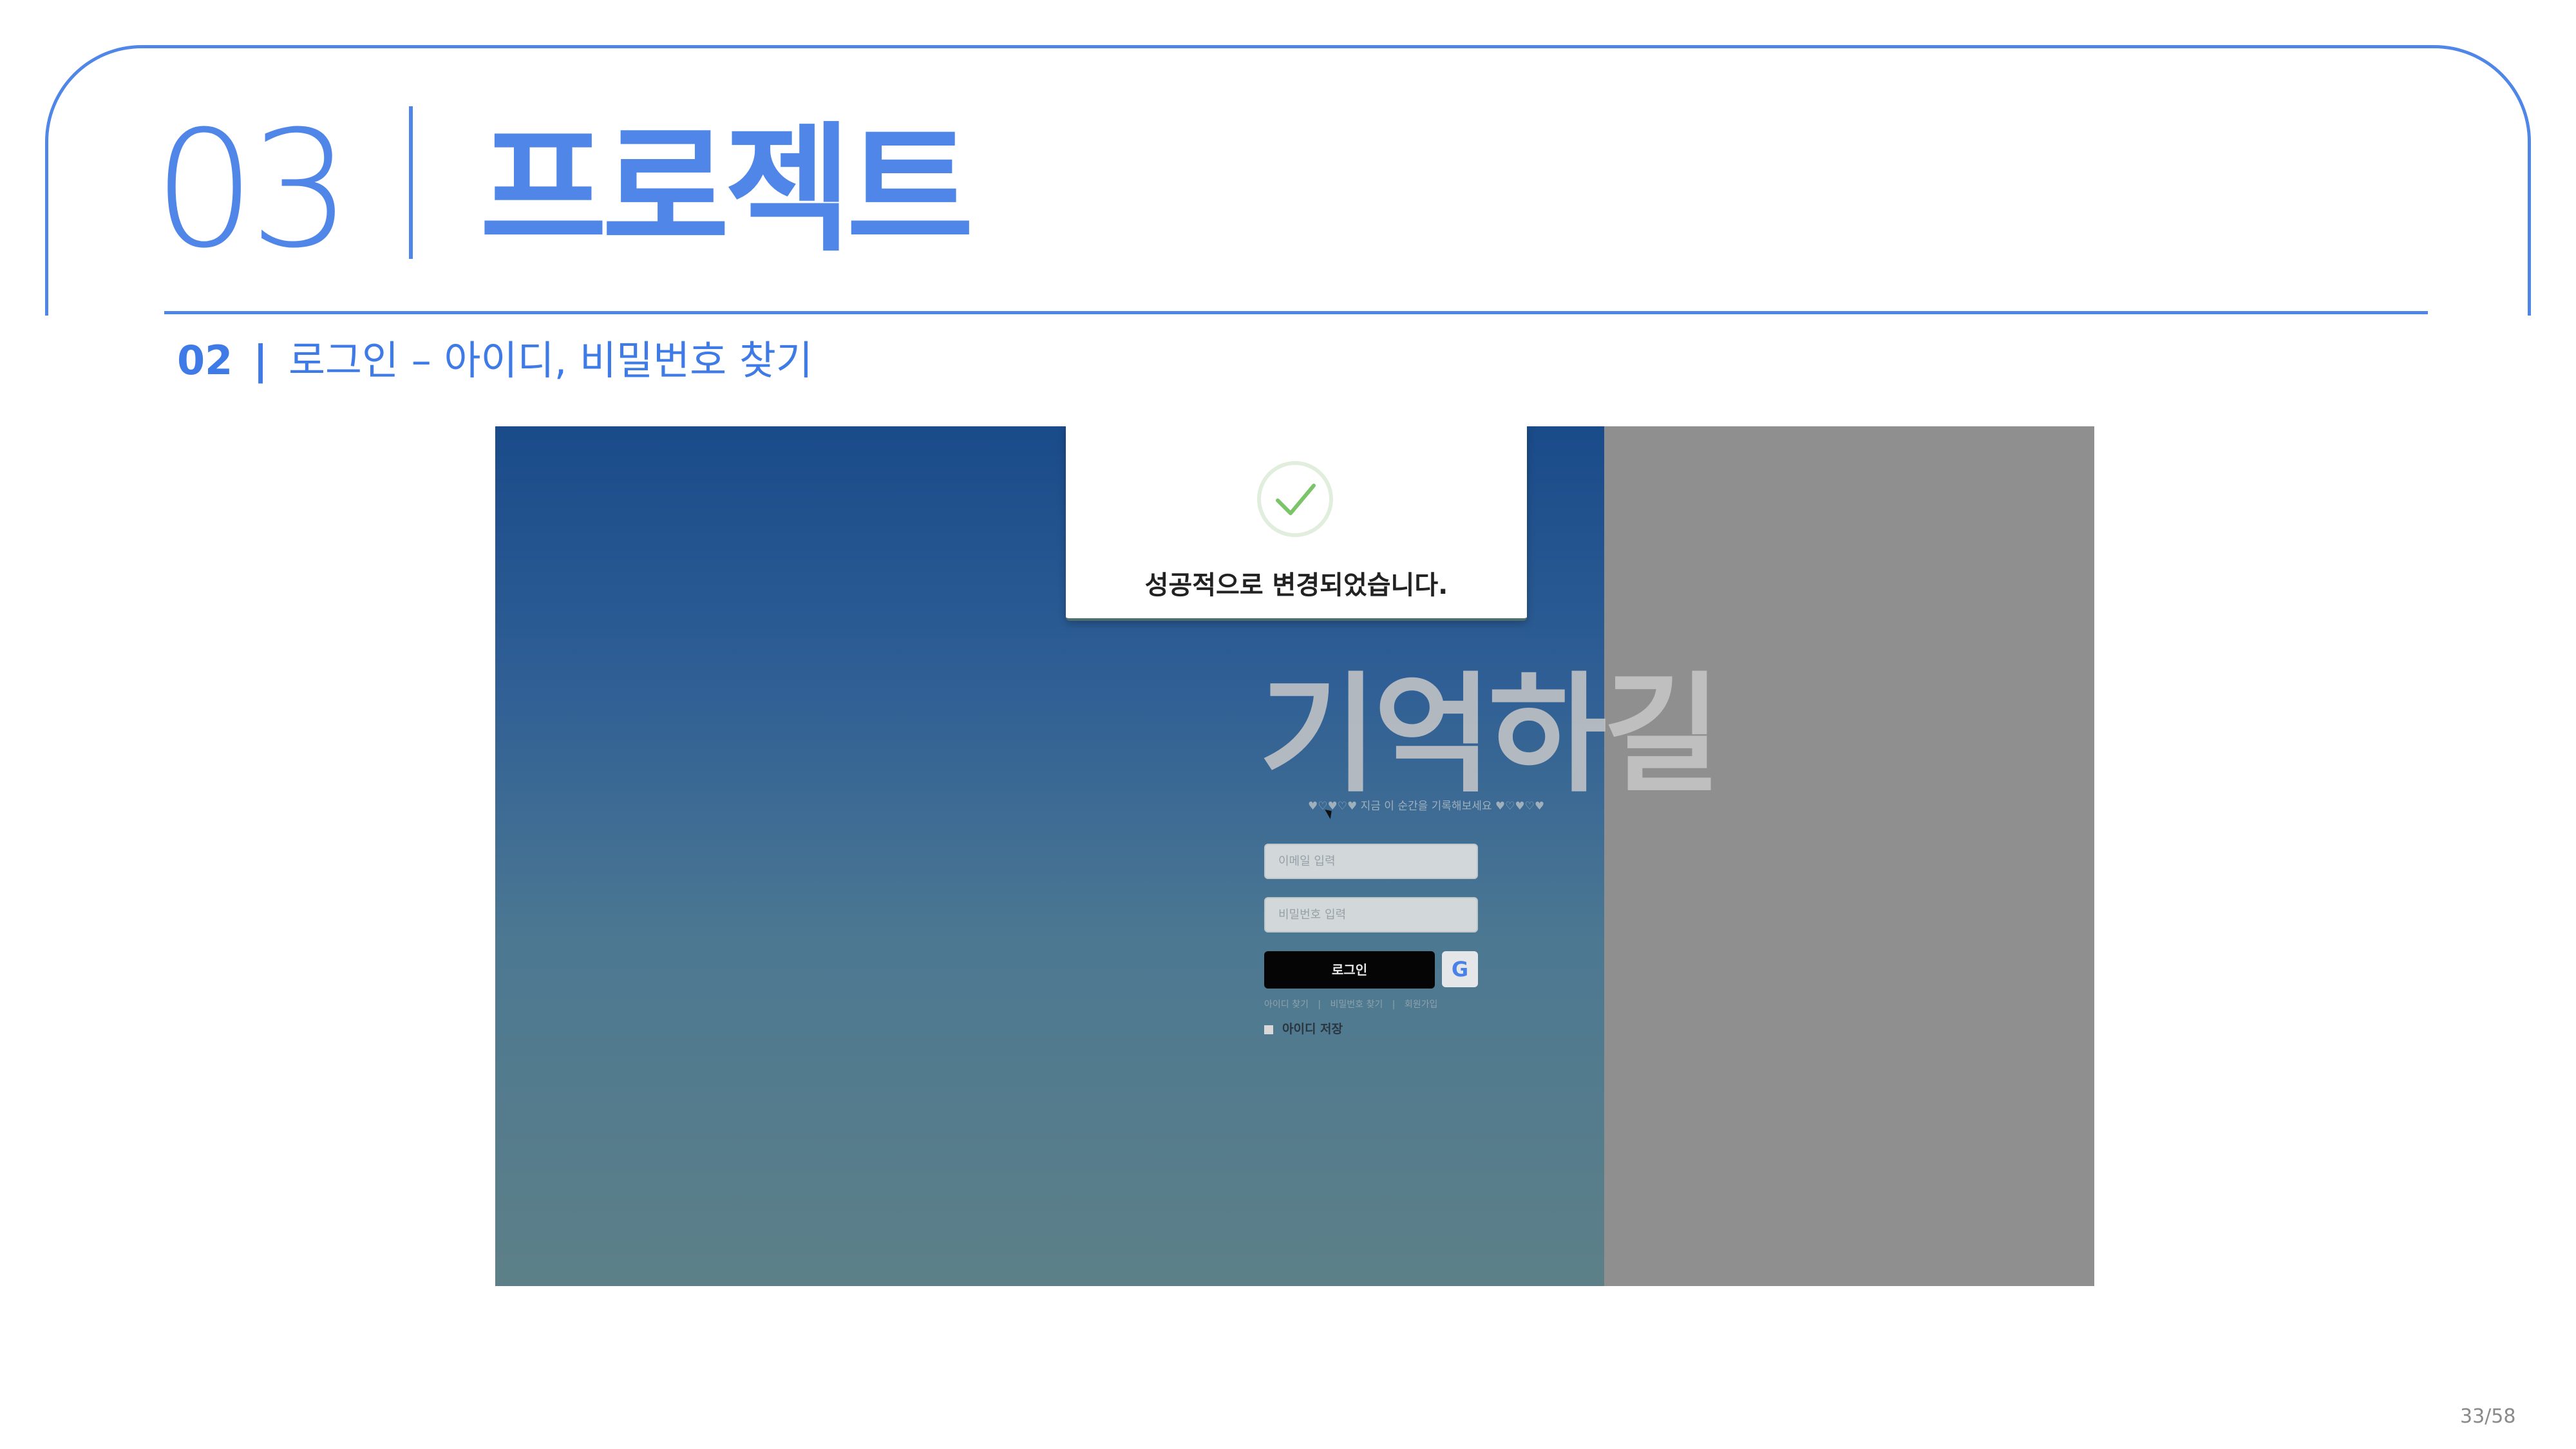 The width and height of the screenshot is (2576, 1449). I want to click on remember-checkbox, so click(1268, 1029).